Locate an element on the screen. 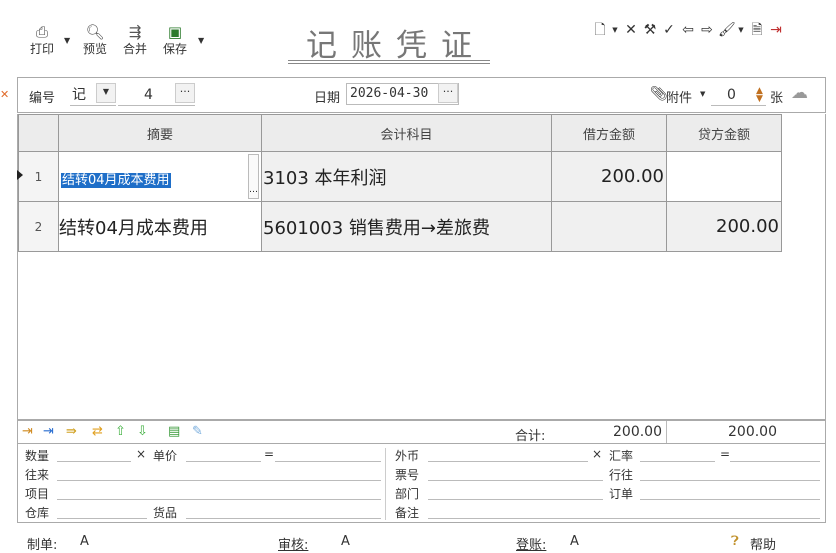  quantity-label: 数量 is located at coordinates (37, 456).